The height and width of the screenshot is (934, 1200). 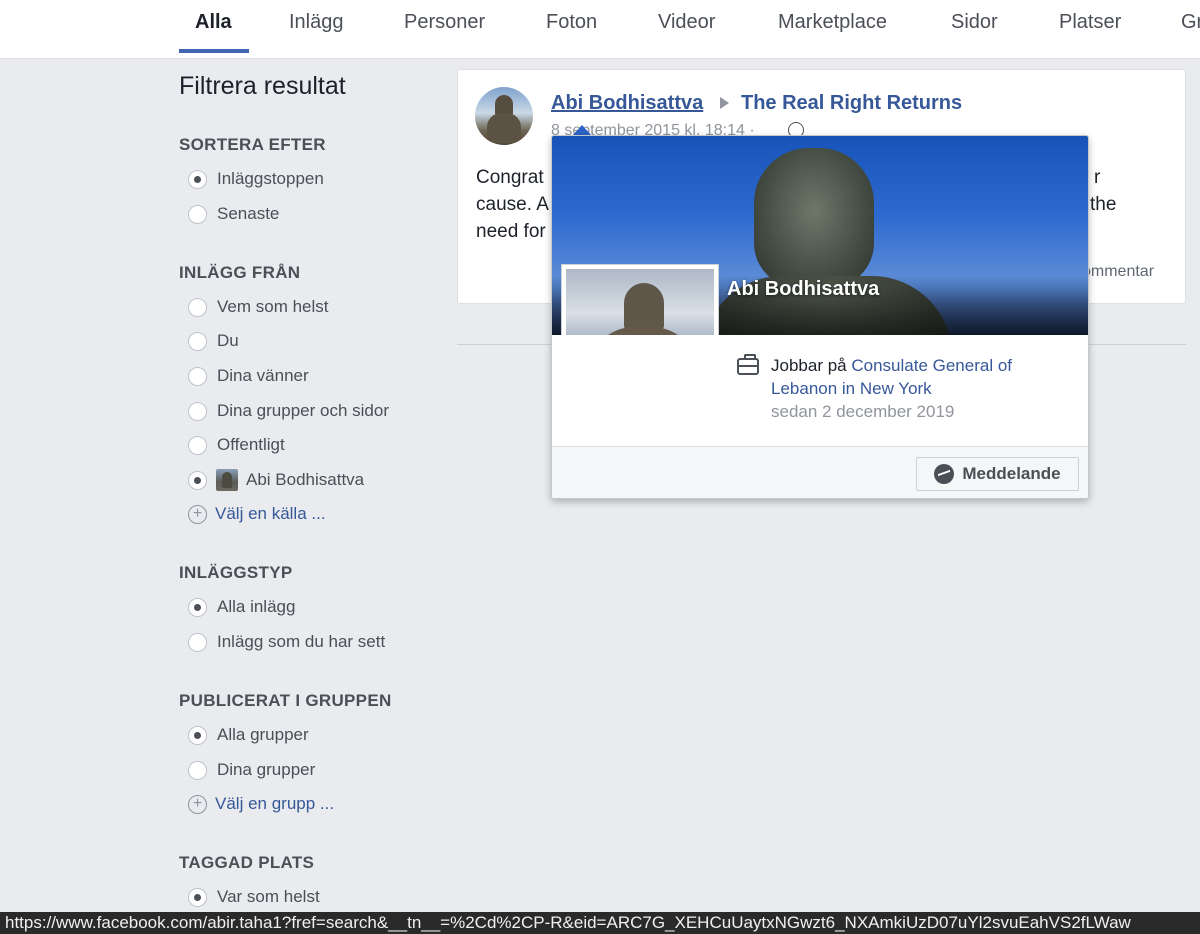 I want to click on option-label: Senaste, so click(x=248, y=213).